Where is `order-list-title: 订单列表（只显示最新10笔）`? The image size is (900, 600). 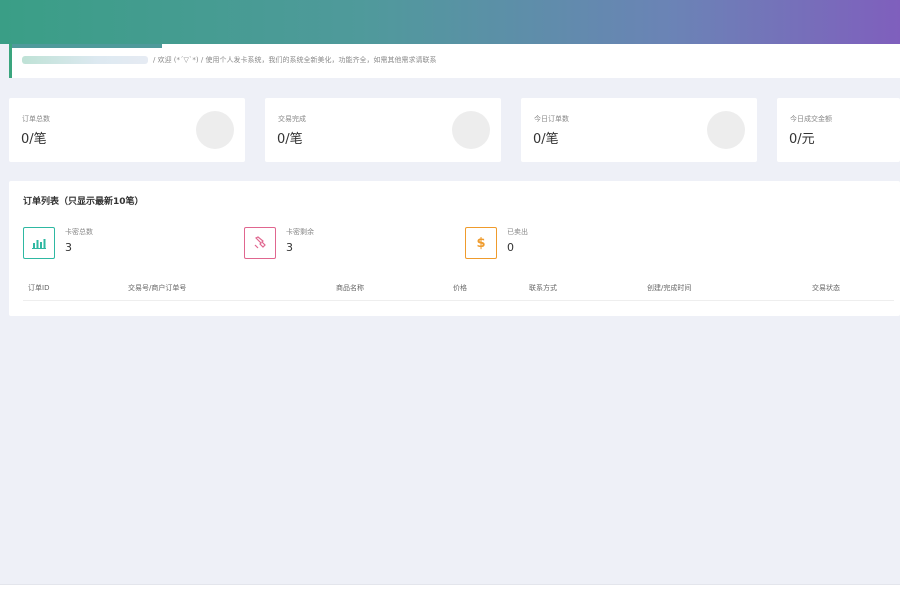 order-list-title: 订单列表（只显示最新10笔） is located at coordinates (83, 202).